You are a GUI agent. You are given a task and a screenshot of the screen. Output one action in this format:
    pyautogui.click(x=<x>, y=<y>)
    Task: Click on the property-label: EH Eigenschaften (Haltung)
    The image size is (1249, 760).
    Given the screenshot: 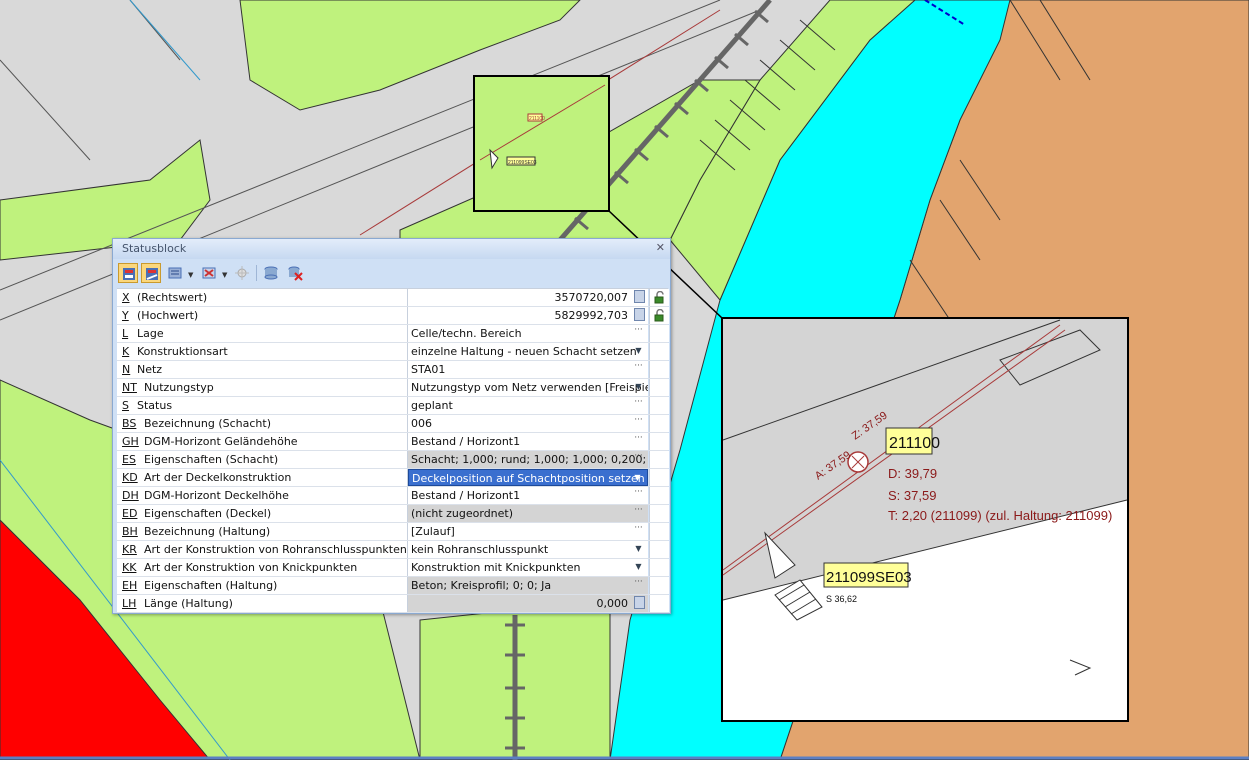 What is the action you would take?
    pyautogui.click(x=262, y=585)
    